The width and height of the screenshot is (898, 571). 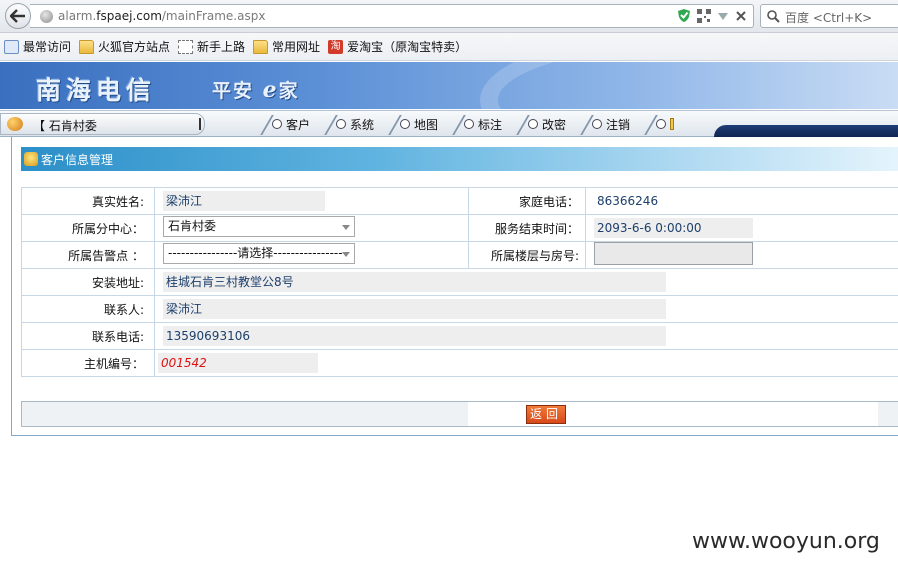 What do you see at coordinates (102, 124) in the screenshot?
I see `user-info: 【 石肯村委` at bounding box center [102, 124].